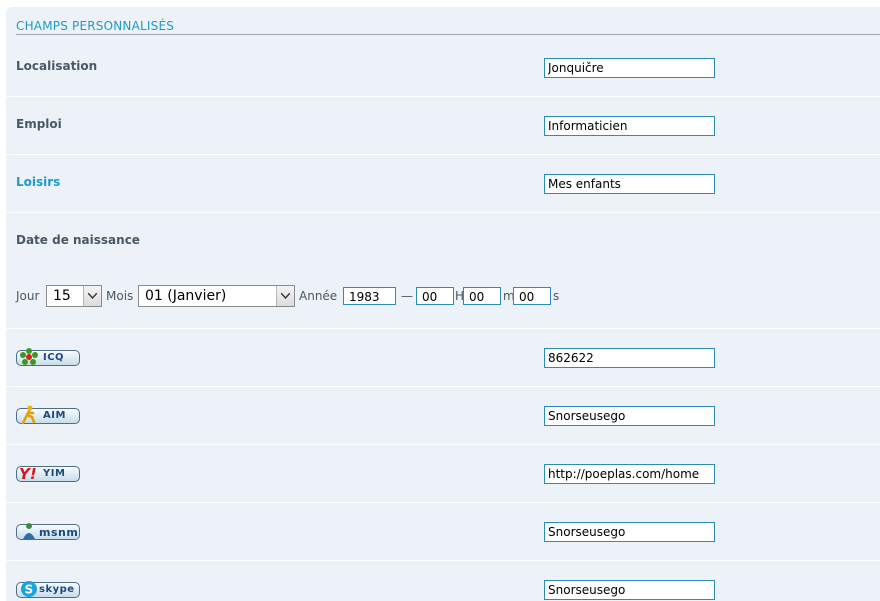 The image size is (880, 601). What do you see at coordinates (29, 416) in the screenshot?
I see `aim-runner-icon` at bounding box center [29, 416].